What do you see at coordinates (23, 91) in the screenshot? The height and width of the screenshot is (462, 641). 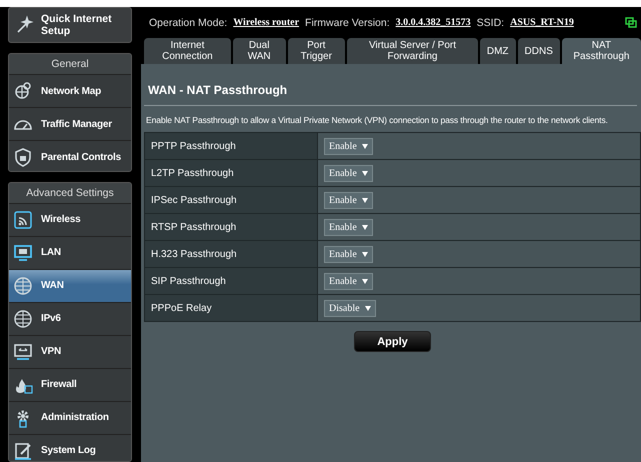 I see `globe-pin-icon` at bounding box center [23, 91].